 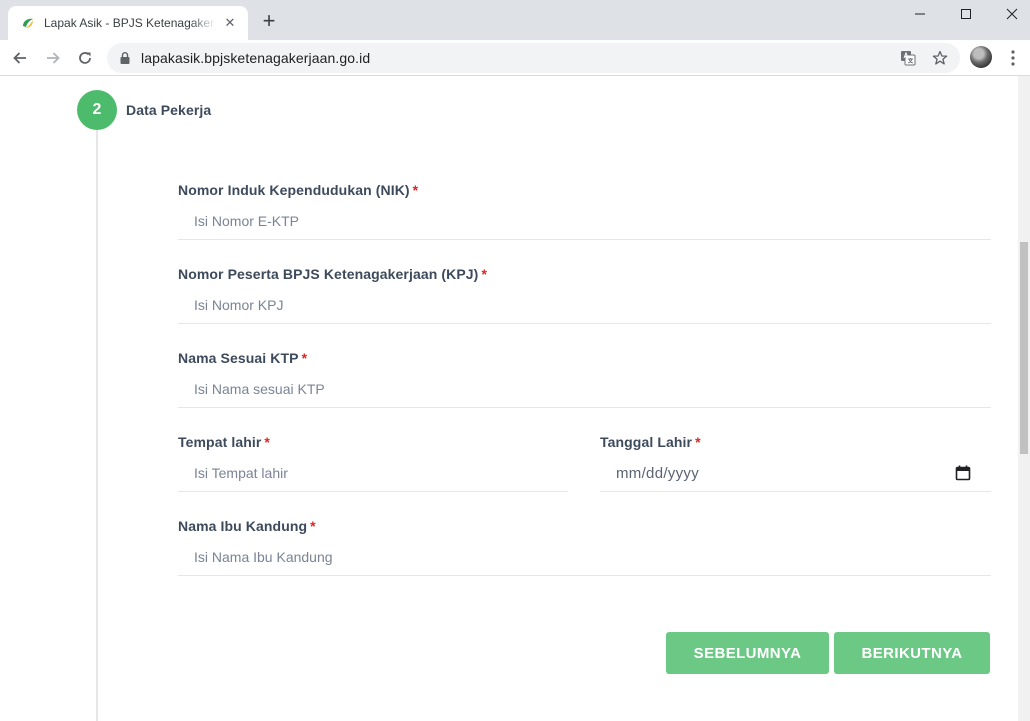 I want to click on bookmark-star-button, so click(x=940, y=58).